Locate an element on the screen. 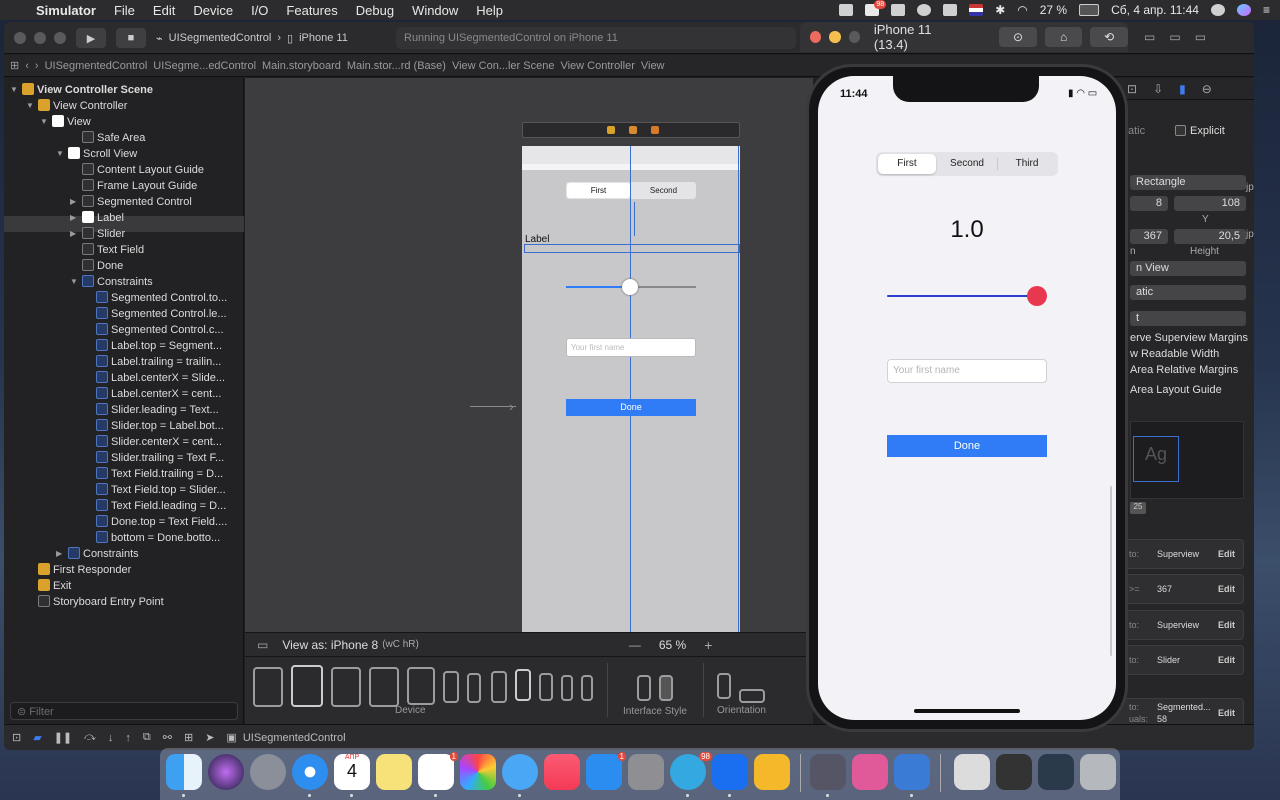 The width and height of the screenshot is (1280, 800). debug-toggle-icon: ▭ is located at coordinates (1174, 38).